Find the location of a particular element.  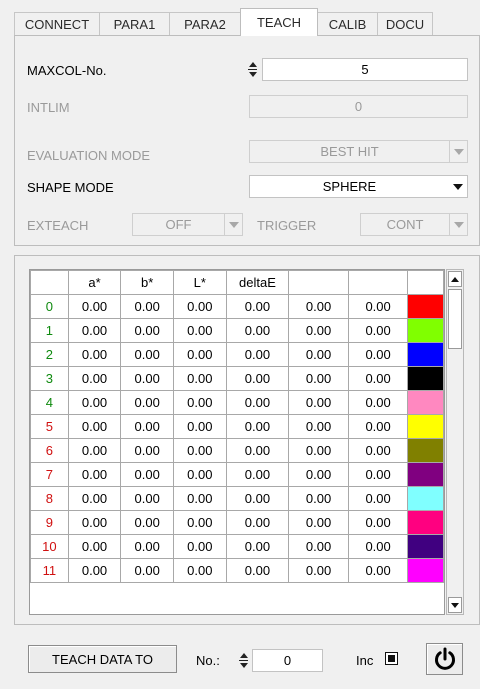

no-spinner is located at coordinates (243, 660).